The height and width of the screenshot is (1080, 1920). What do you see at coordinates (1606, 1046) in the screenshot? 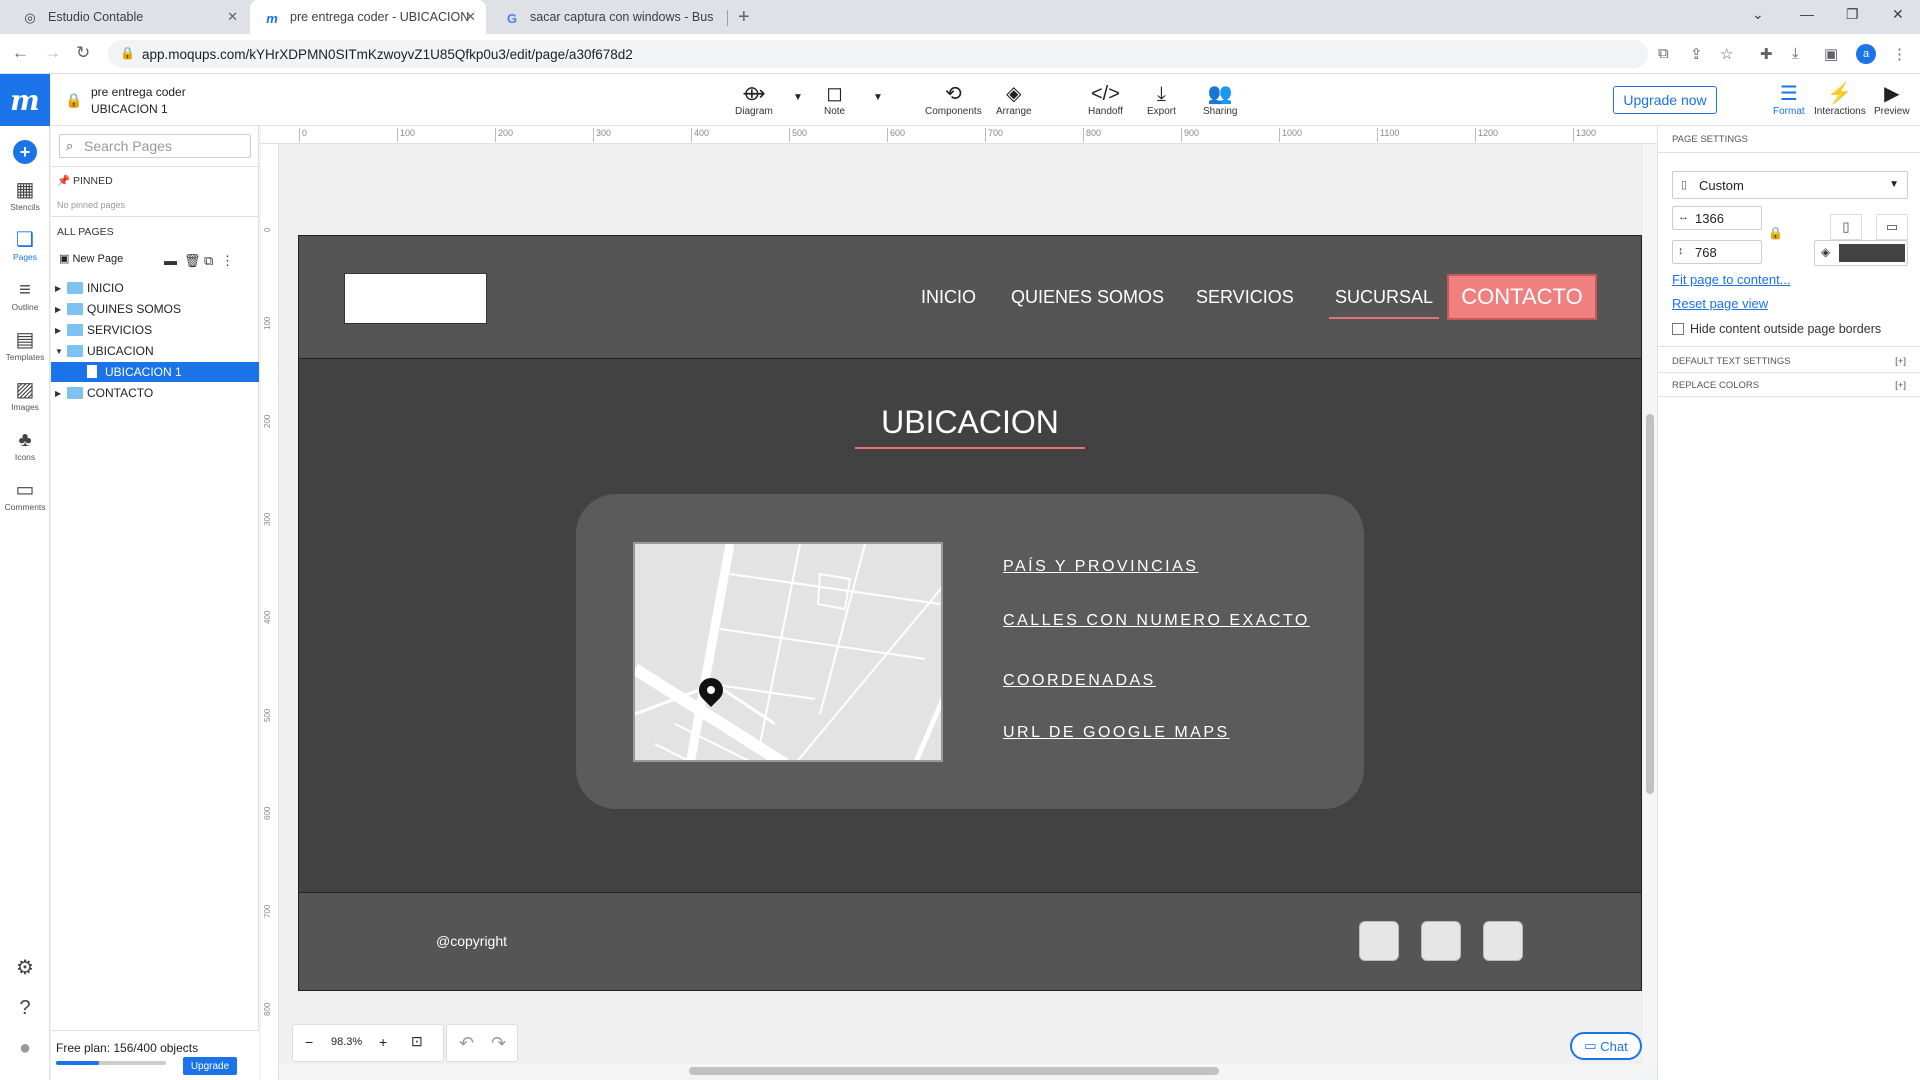
I see `chat-button: ▭ Chat` at bounding box center [1606, 1046].